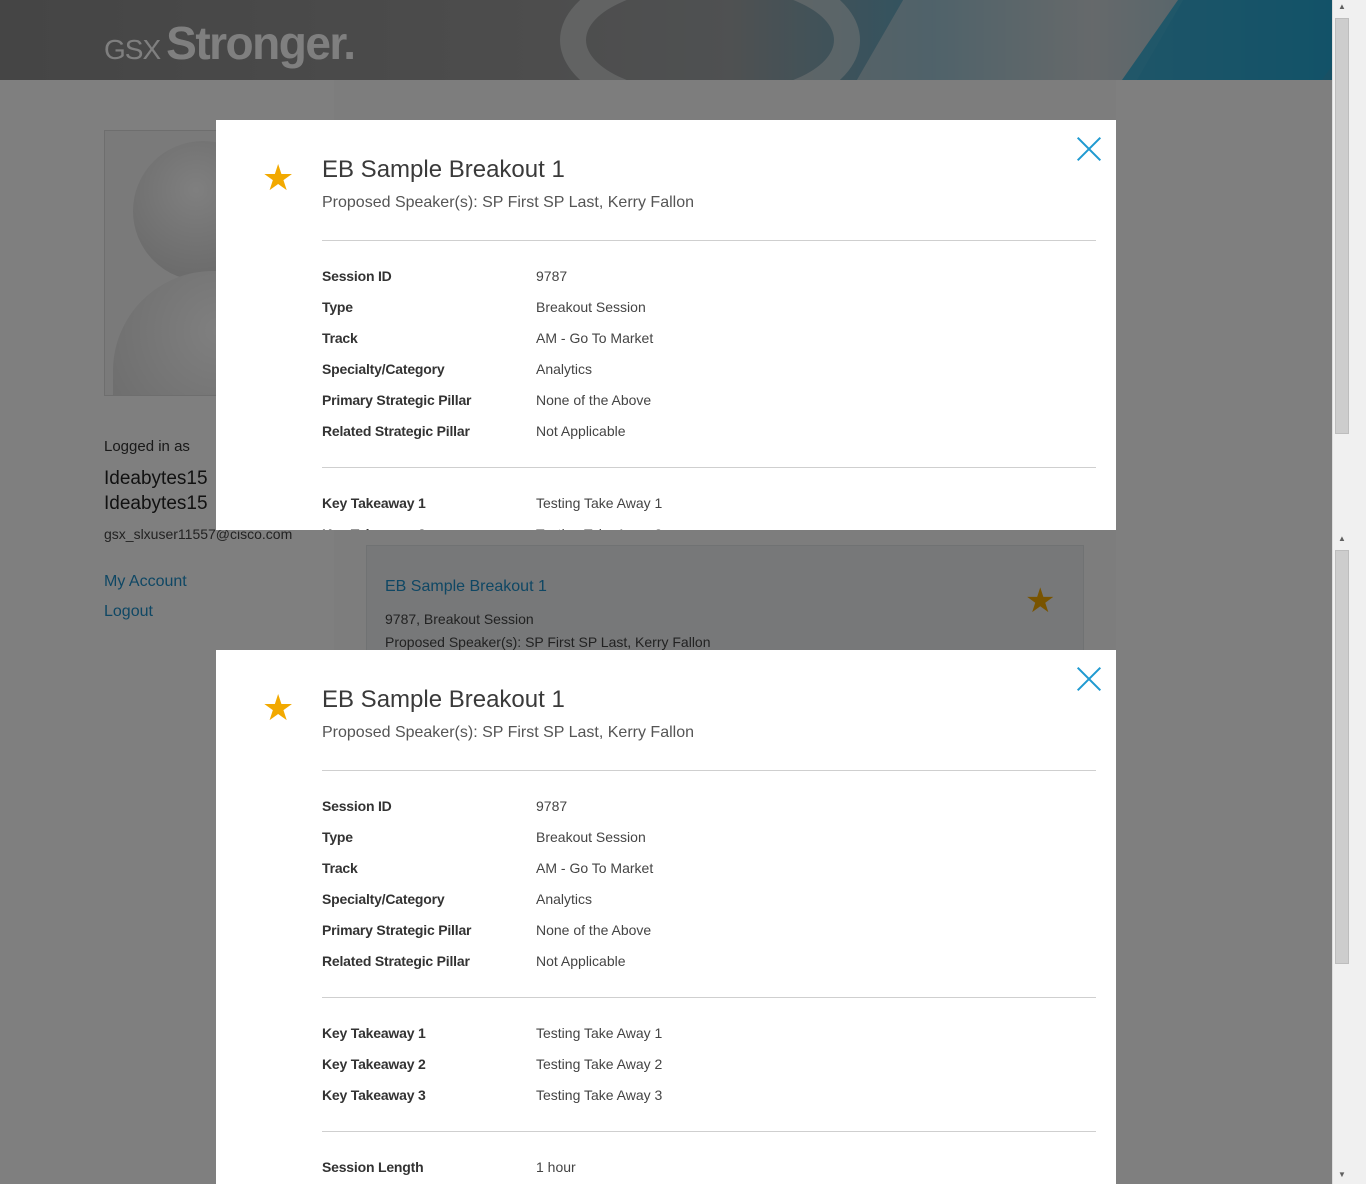 This screenshot has height=1184, width=1366. What do you see at coordinates (556, 1167) in the screenshot?
I see `session-length-value: 1 hour` at bounding box center [556, 1167].